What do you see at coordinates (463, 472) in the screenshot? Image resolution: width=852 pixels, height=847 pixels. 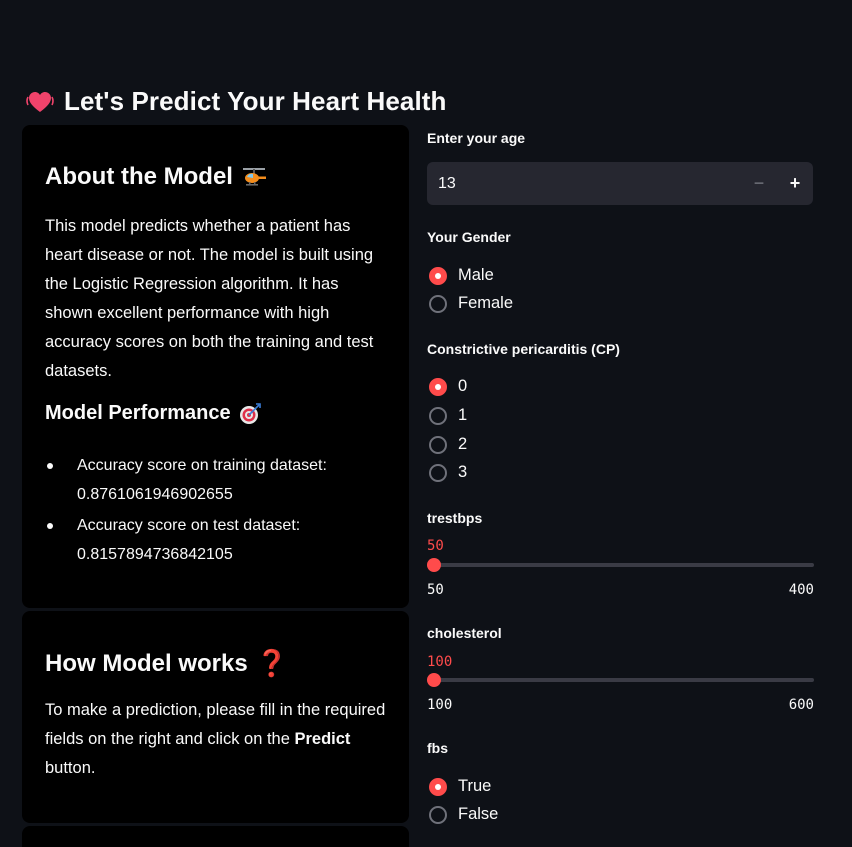 I see `radio-label: 3` at bounding box center [463, 472].